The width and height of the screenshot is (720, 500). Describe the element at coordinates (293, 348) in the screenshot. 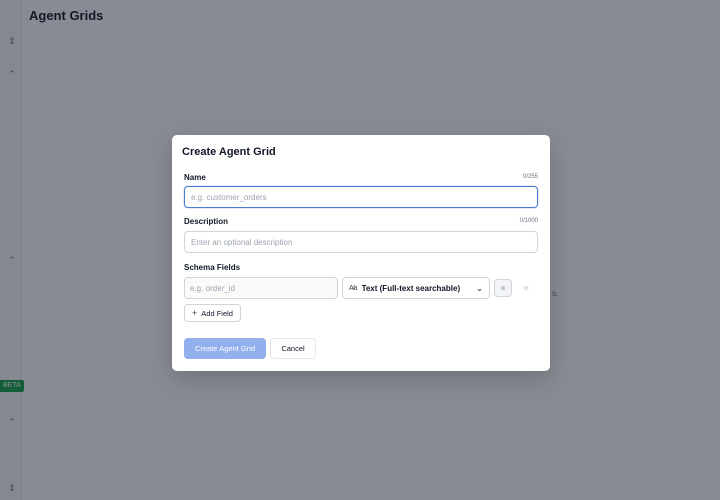

I see `cancel-button: Cancel` at that location.